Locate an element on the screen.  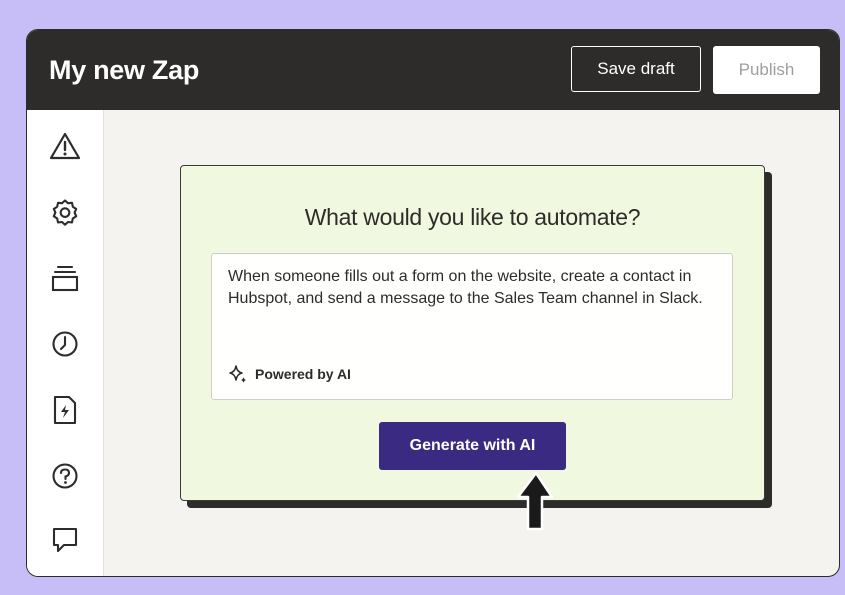
gear-icon is located at coordinates (65, 212).